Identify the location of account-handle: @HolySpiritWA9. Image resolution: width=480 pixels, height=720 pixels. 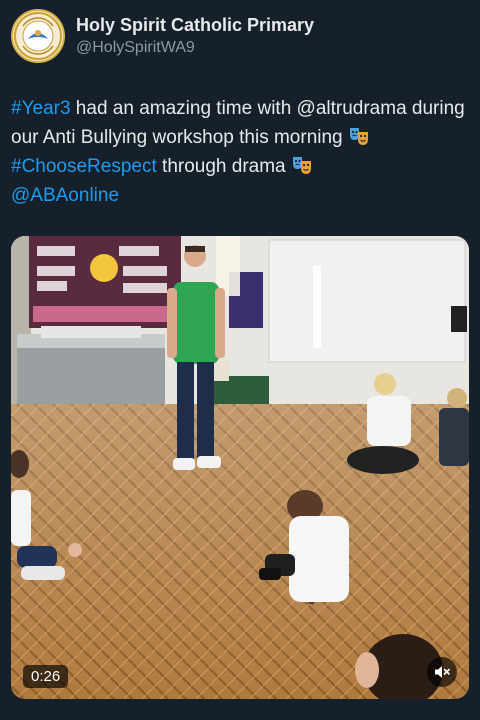
(135, 48).